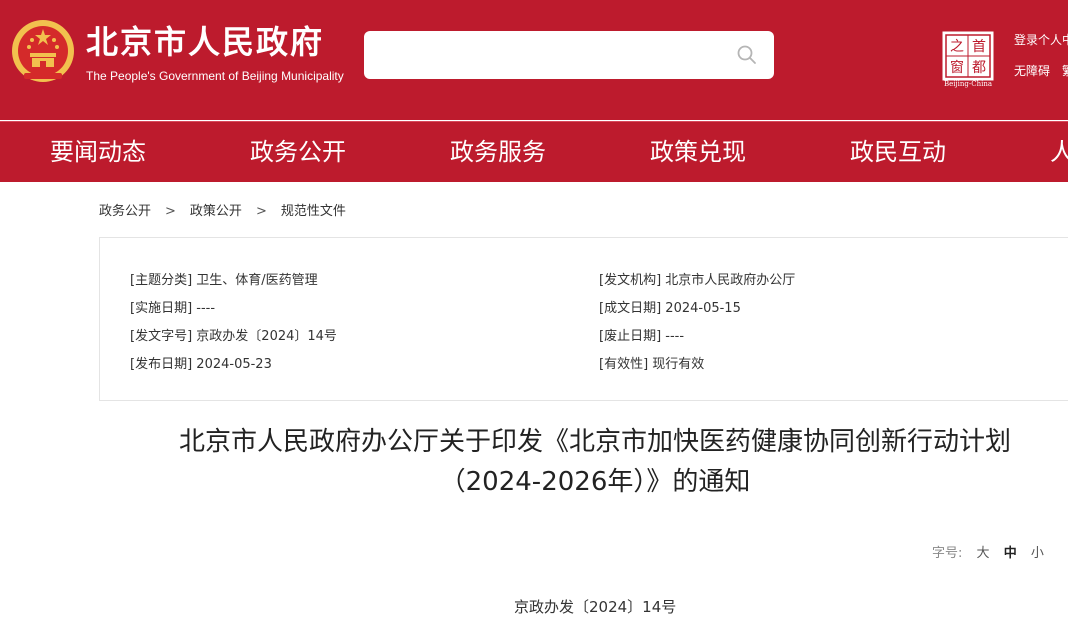 The height and width of the screenshot is (617, 1068). What do you see at coordinates (595, 607) in the screenshot?
I see `document-number: 京政办发〔2024〕14号` at bounding box center [595, 607].